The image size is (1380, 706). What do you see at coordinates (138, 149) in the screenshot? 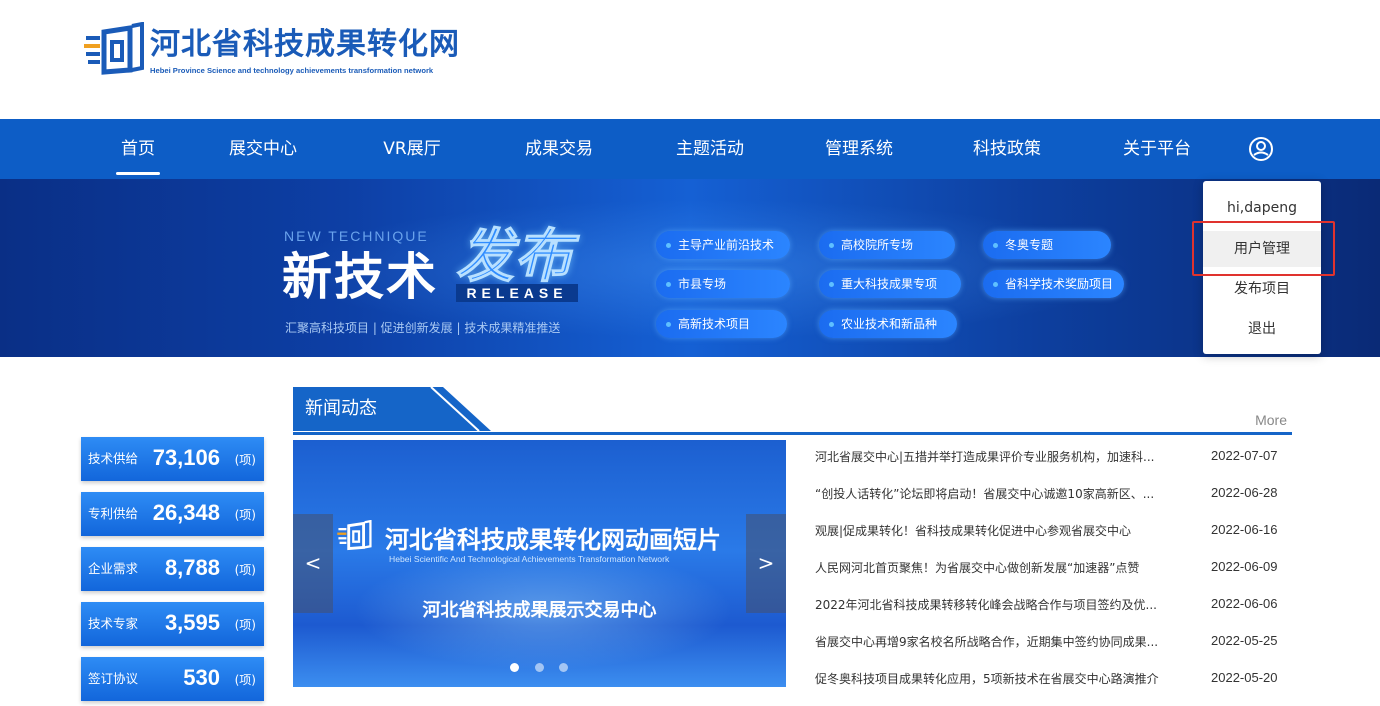
I see `nav-home: 首页` at bounding box center [138, 149].